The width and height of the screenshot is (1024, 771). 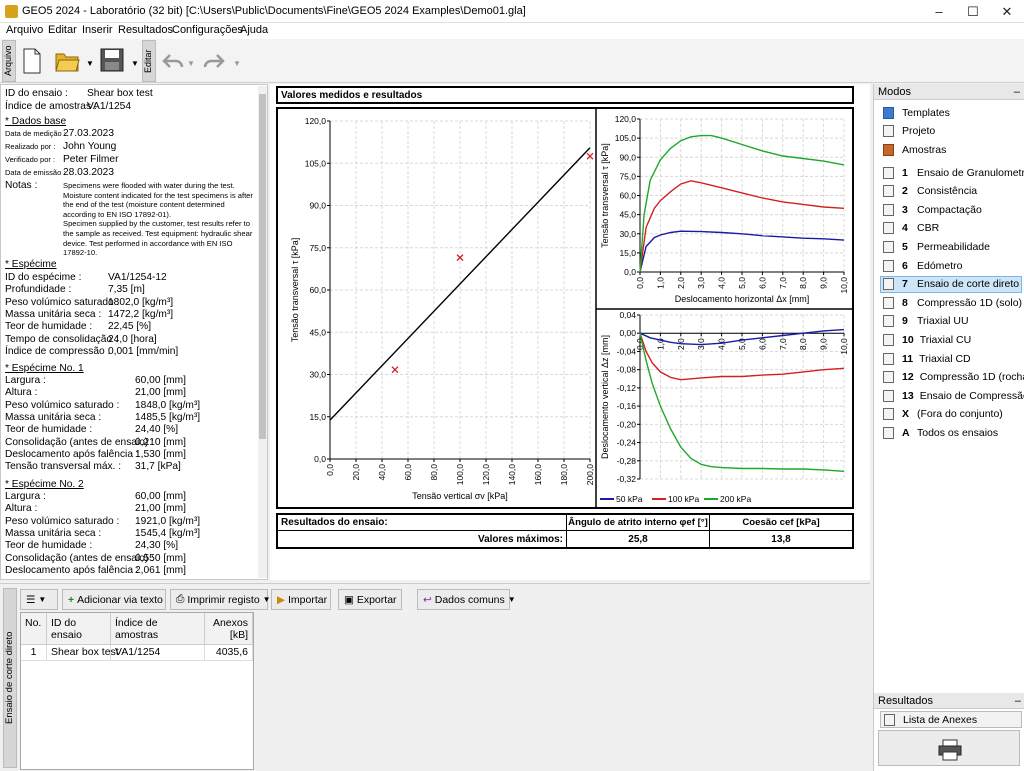 I want to click on import-button: ▶ Importar, so click(x=301, y=599).